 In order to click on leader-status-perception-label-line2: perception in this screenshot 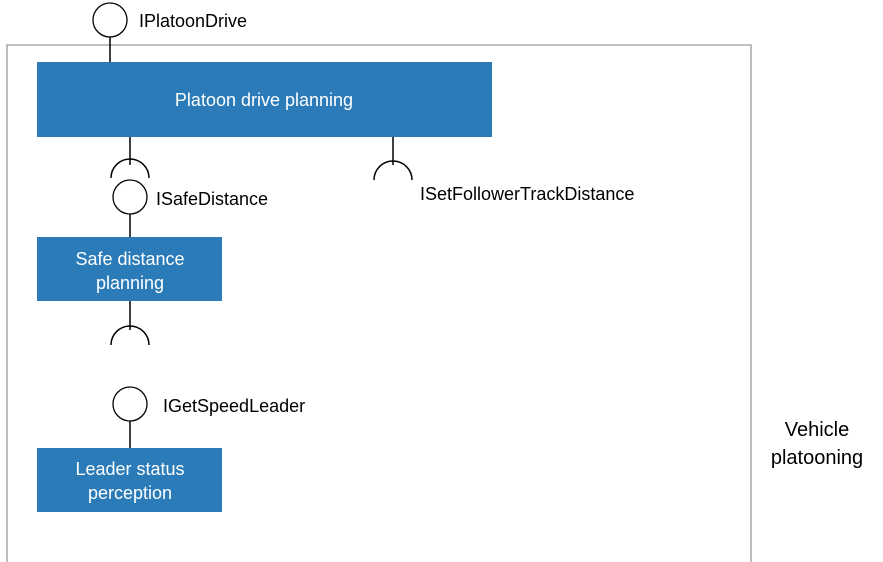, I will do `click(130, 493)`.